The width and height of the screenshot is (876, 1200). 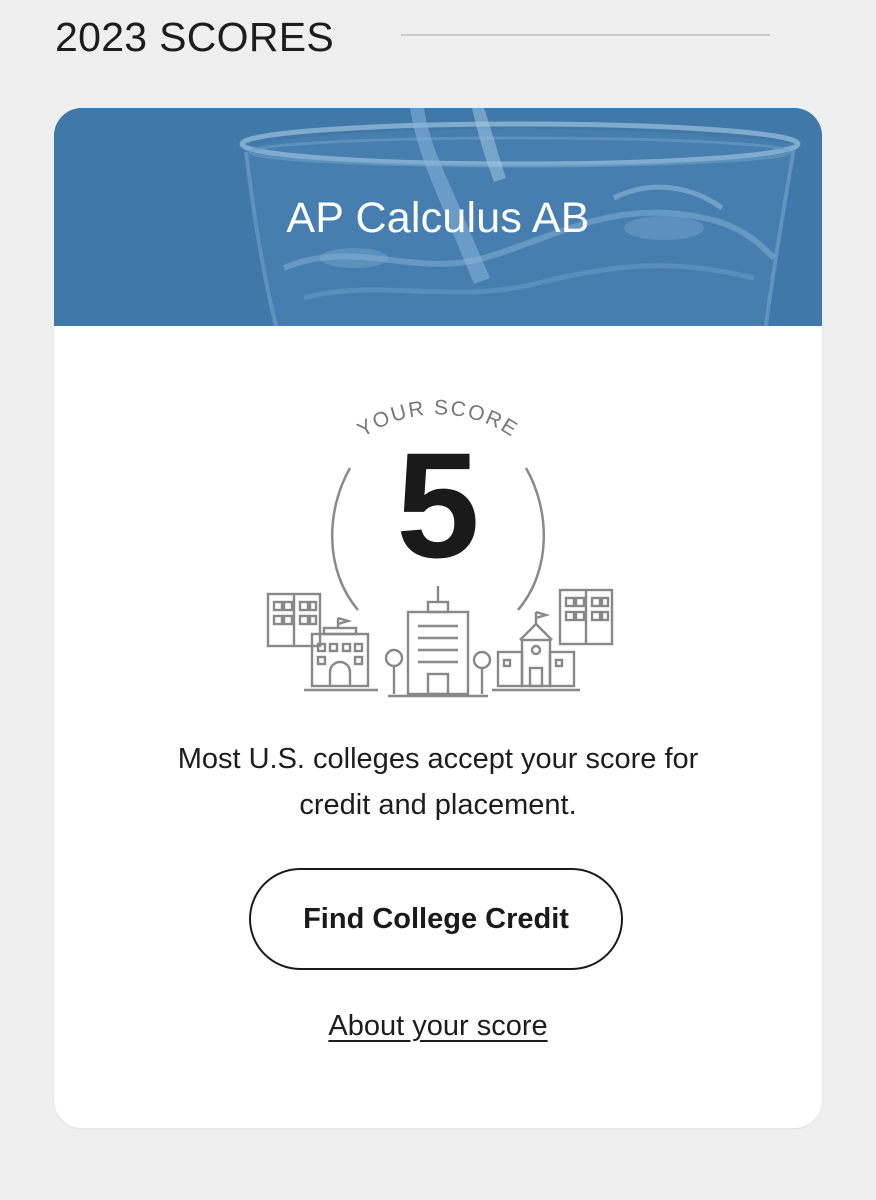 I want to click on section-title: 2023 SCORES, so click(x=195, y=37).